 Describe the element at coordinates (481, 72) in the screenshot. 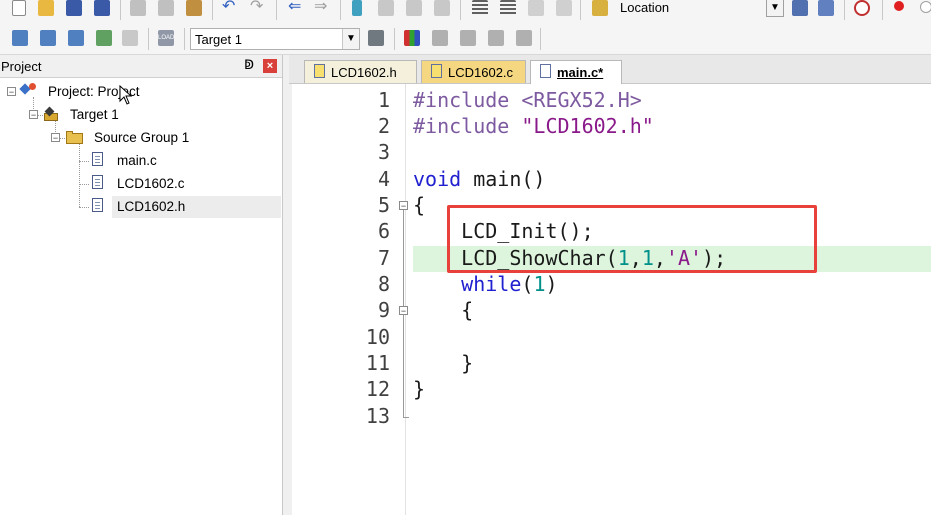

I see `tab-label: LCD1602.c` at that location.